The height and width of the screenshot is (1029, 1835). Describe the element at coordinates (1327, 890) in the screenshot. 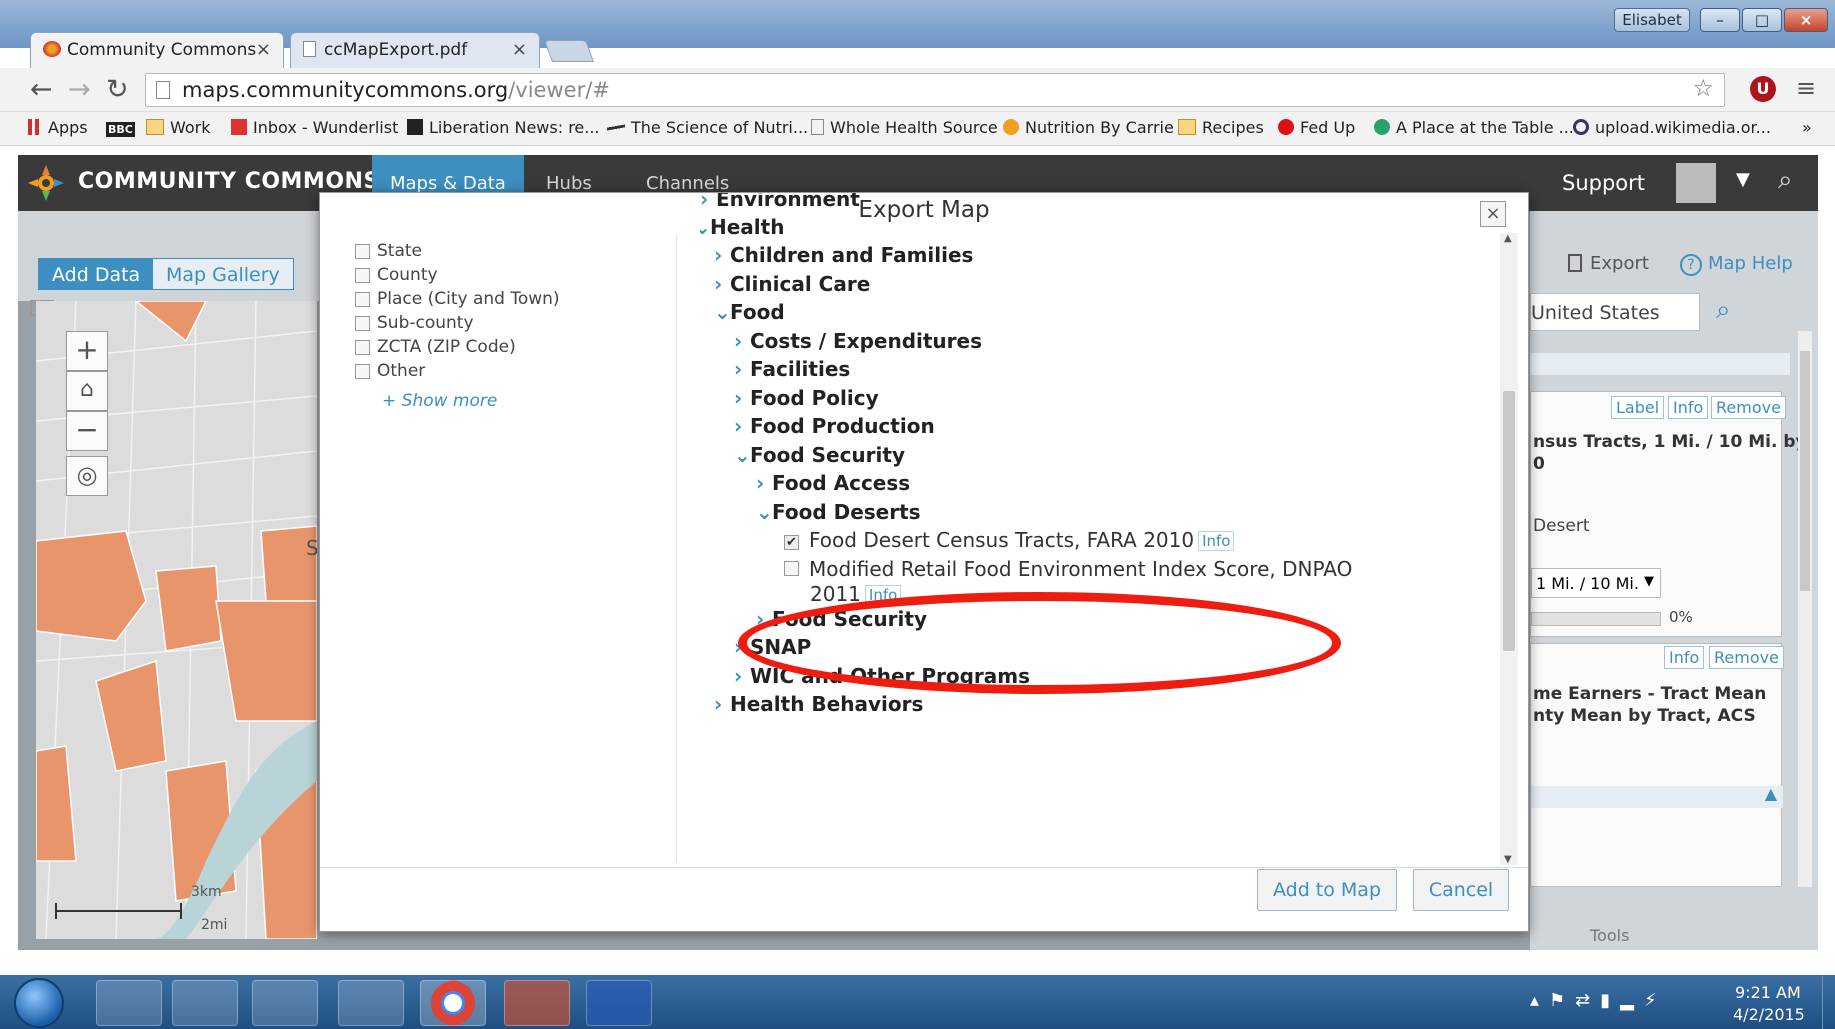

I see `add-to-map-button: Add to Map` at that location.